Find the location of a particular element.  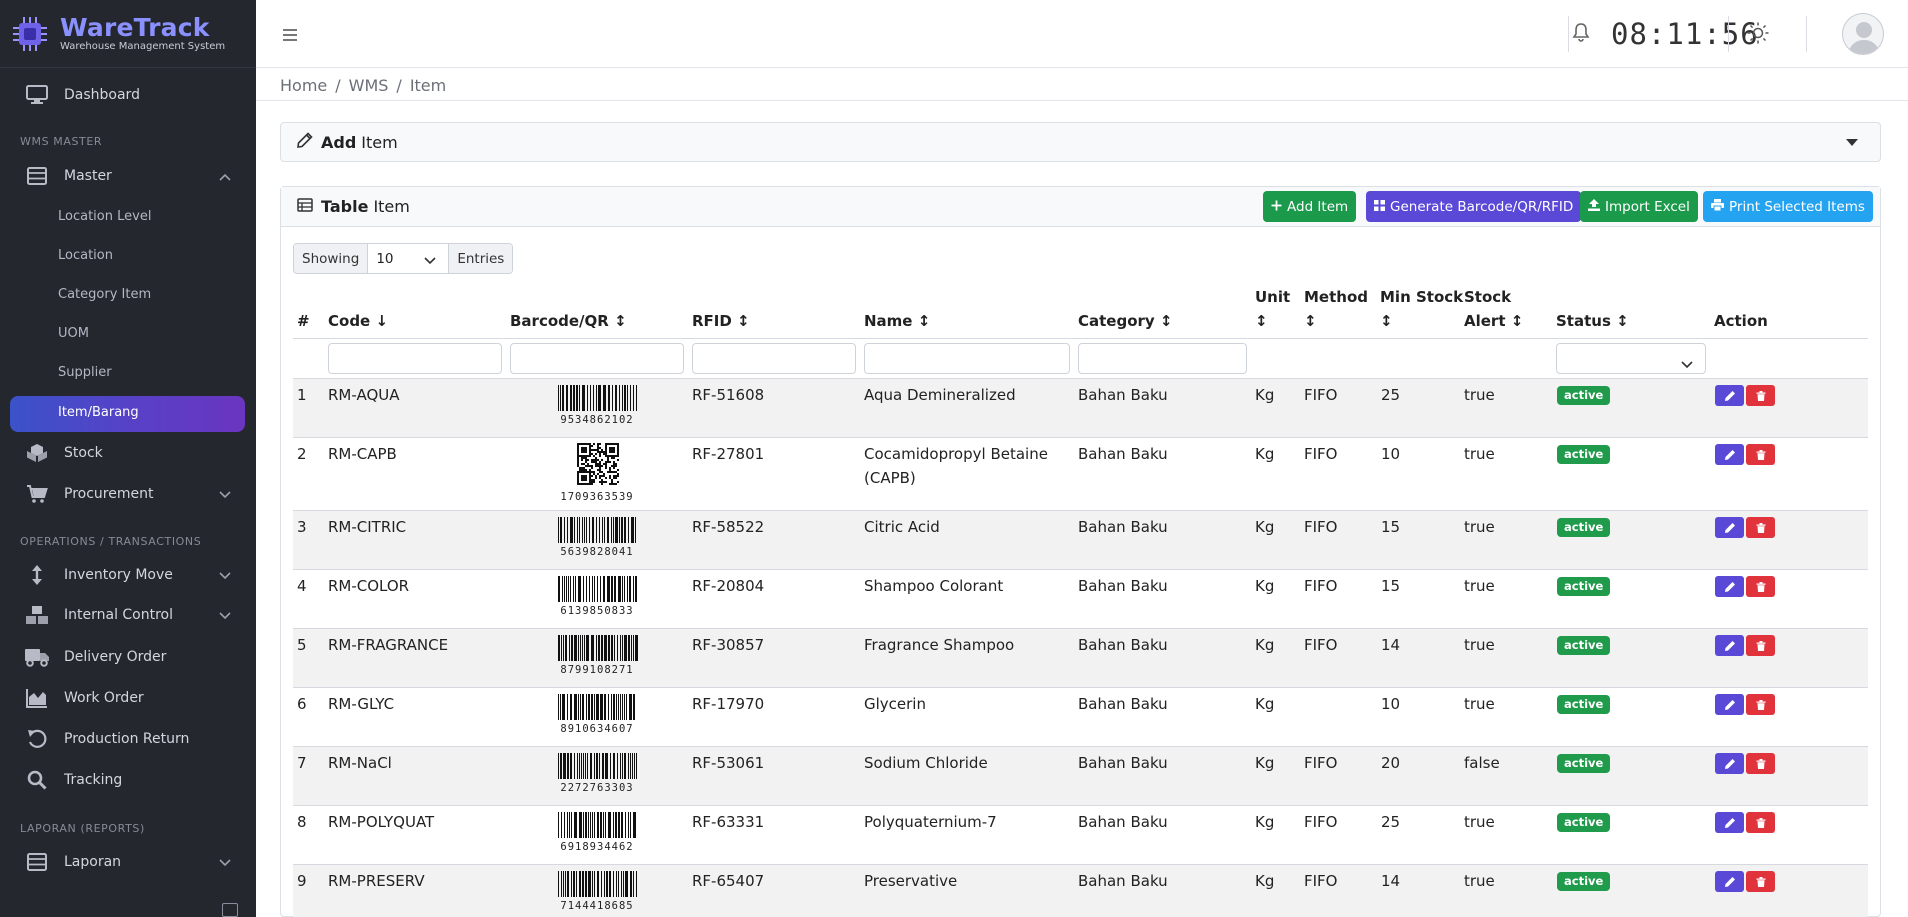

col-header-status: Status ↕ is located at coordinates (1592, 321).